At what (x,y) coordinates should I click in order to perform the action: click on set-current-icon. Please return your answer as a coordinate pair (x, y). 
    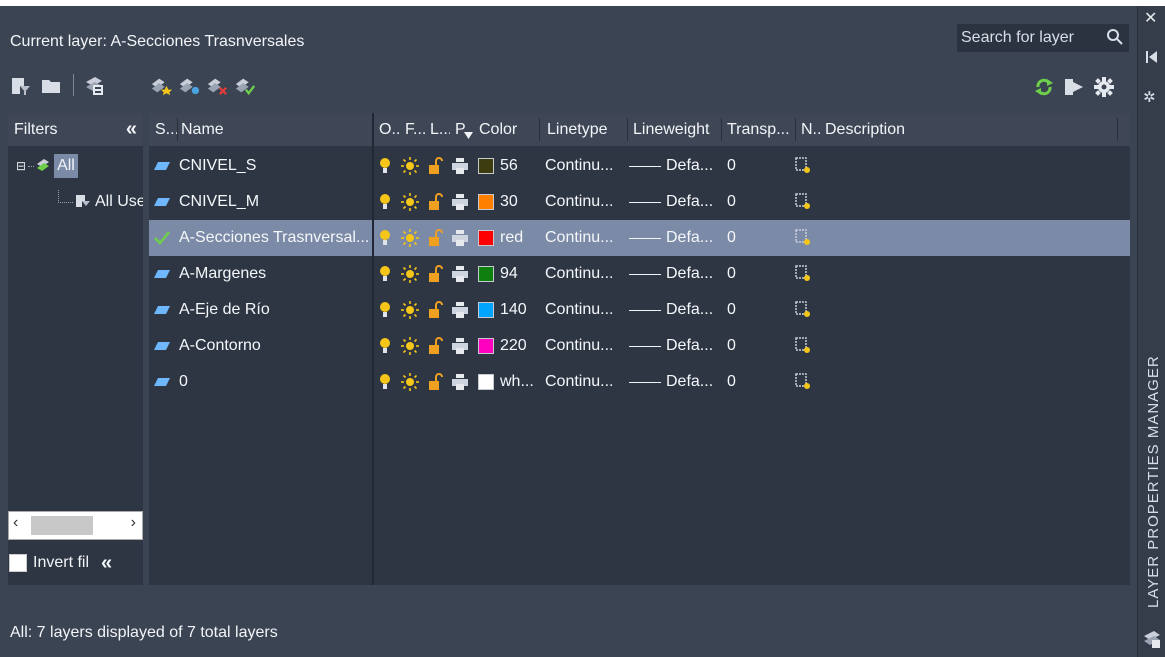
    Looking at the image, I should click on (245, 85).